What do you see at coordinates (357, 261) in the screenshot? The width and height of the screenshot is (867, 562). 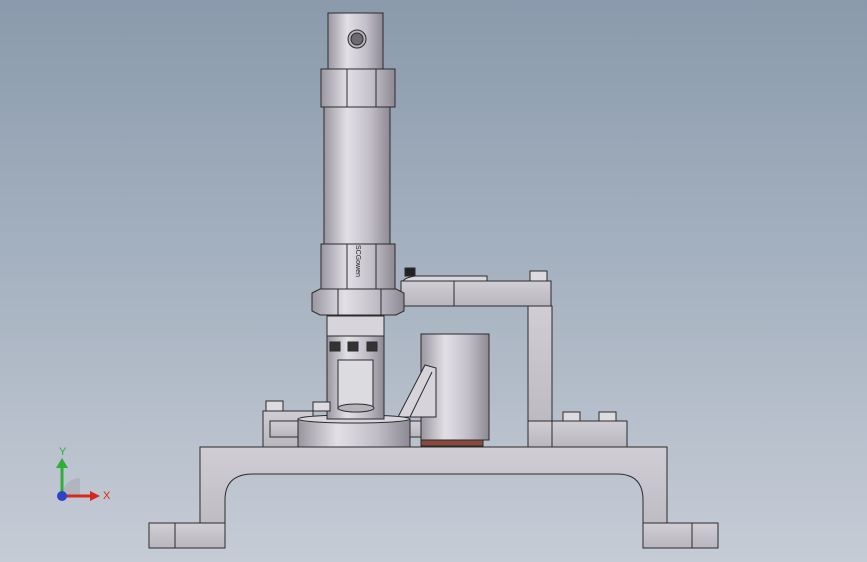 I see `cylinder-logo: SCGowen` at bounding box center [357, 261].